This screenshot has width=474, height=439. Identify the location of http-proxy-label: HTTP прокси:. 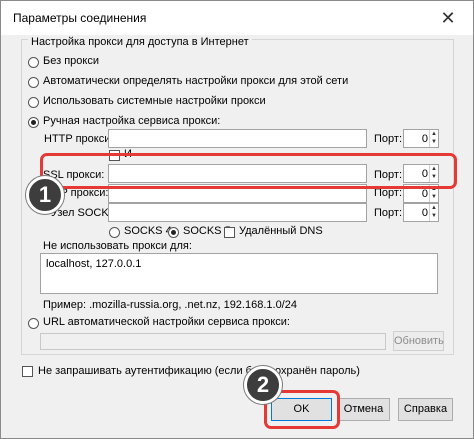
(79, 139).